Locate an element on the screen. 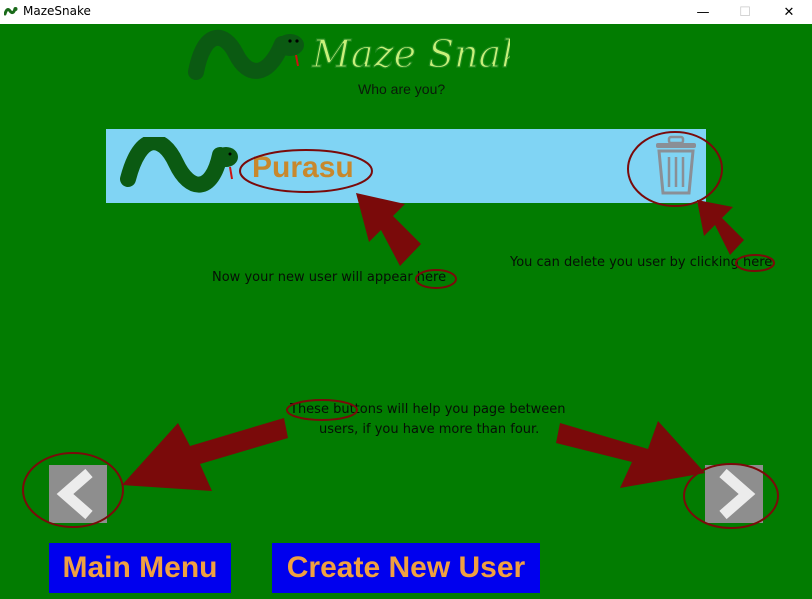  game-logo: Maze Snake is located at coordinates (410, 53).